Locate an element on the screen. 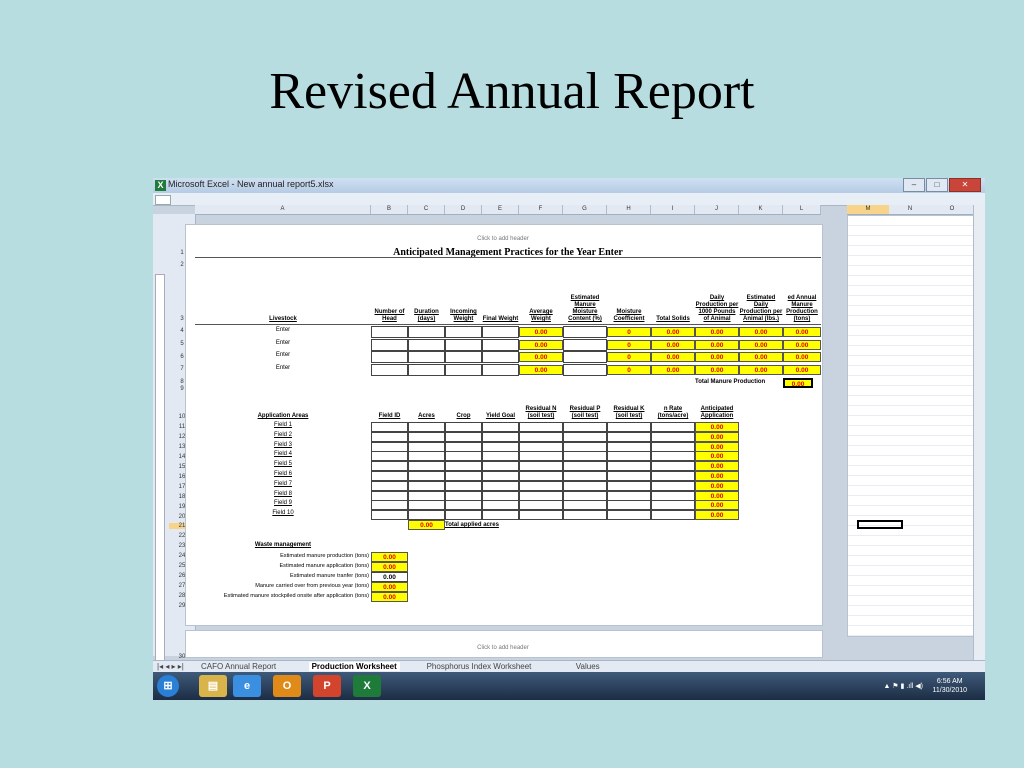  header-hint-2: Click to add header is located at coordinates (503, 648).